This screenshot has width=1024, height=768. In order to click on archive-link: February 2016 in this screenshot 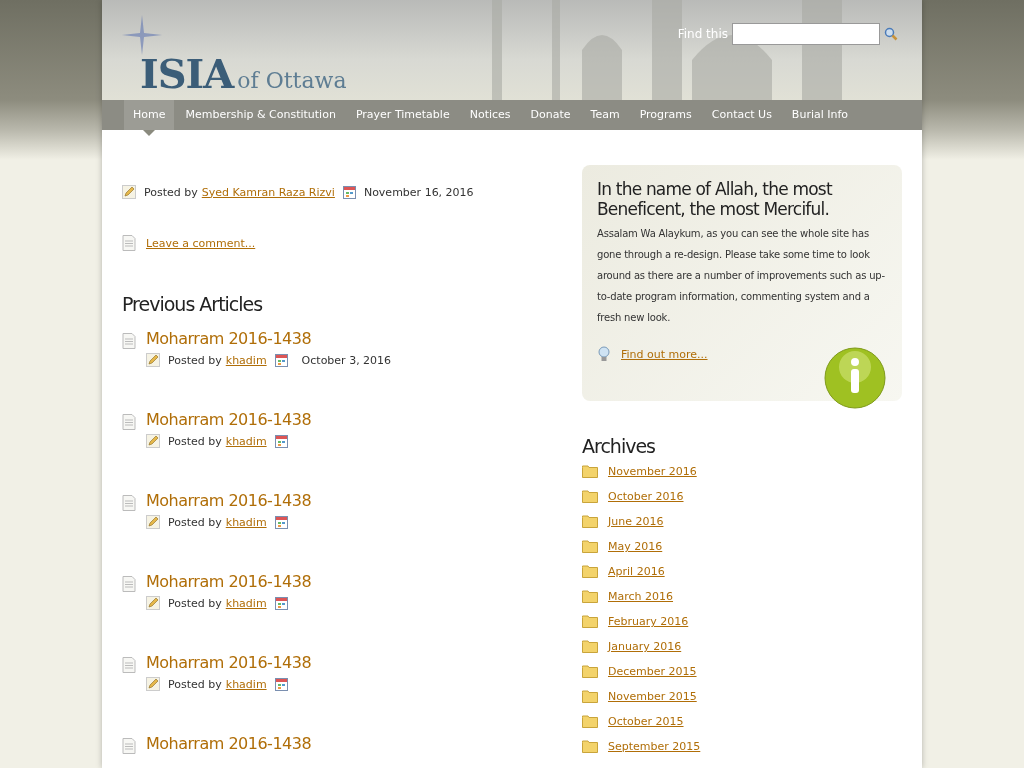, I will do `click(648, 621)`.